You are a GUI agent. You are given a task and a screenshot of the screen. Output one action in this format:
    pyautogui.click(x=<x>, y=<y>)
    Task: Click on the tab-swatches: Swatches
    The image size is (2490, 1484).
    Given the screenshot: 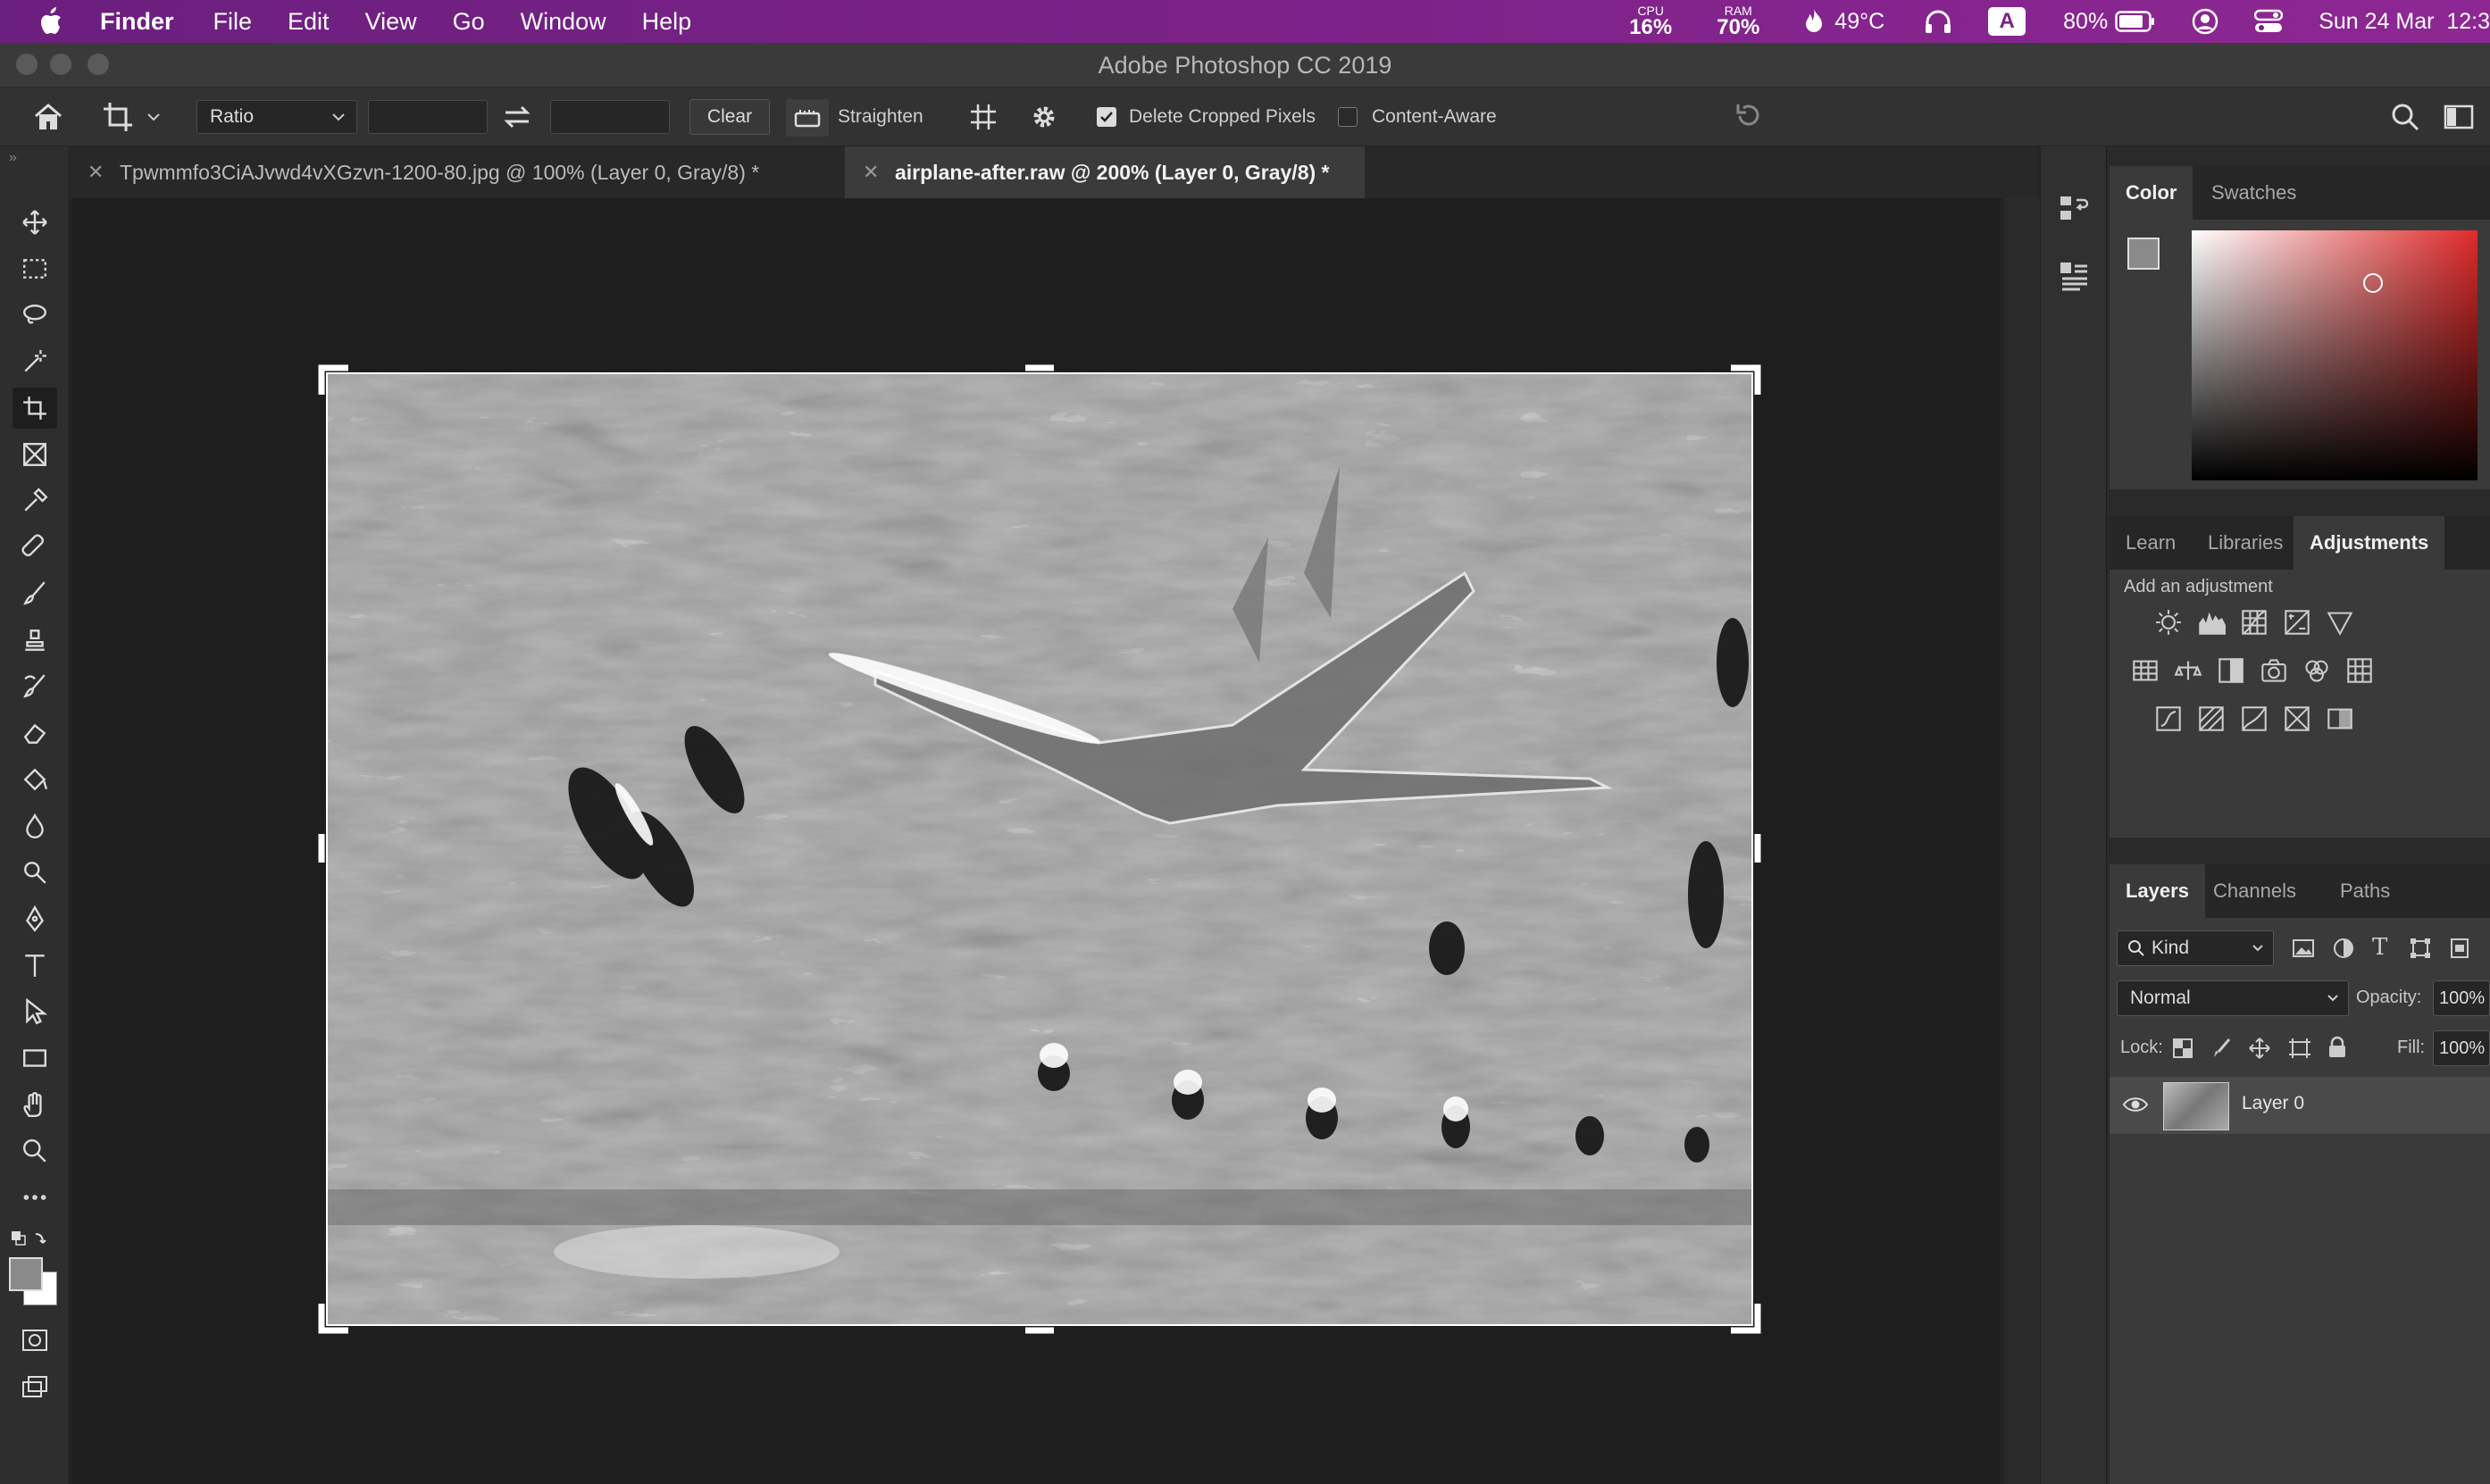 What is the action you would take?
    pyautogui.click(x=2253, y=193)
    